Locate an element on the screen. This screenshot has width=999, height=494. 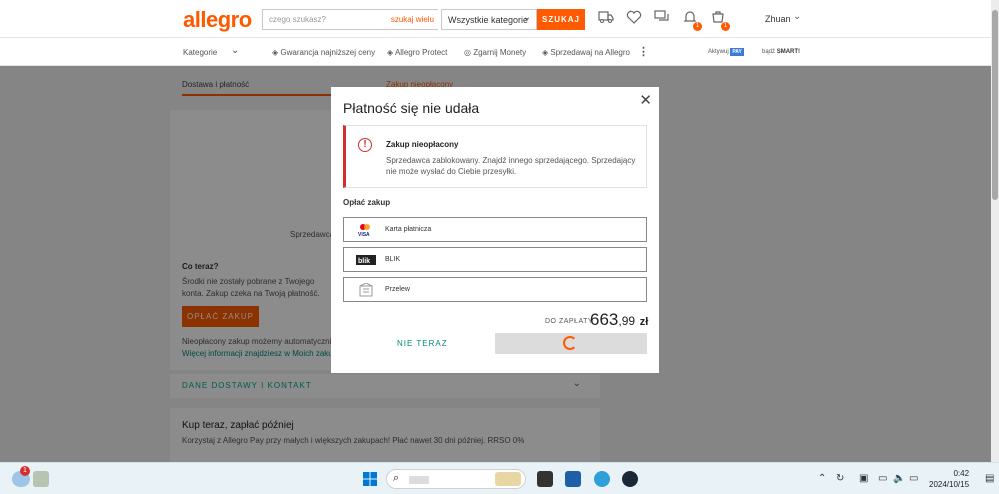
nav-item-sell: ◈ Sprzedawaj na Allegro is located at coordinates (586, 52).